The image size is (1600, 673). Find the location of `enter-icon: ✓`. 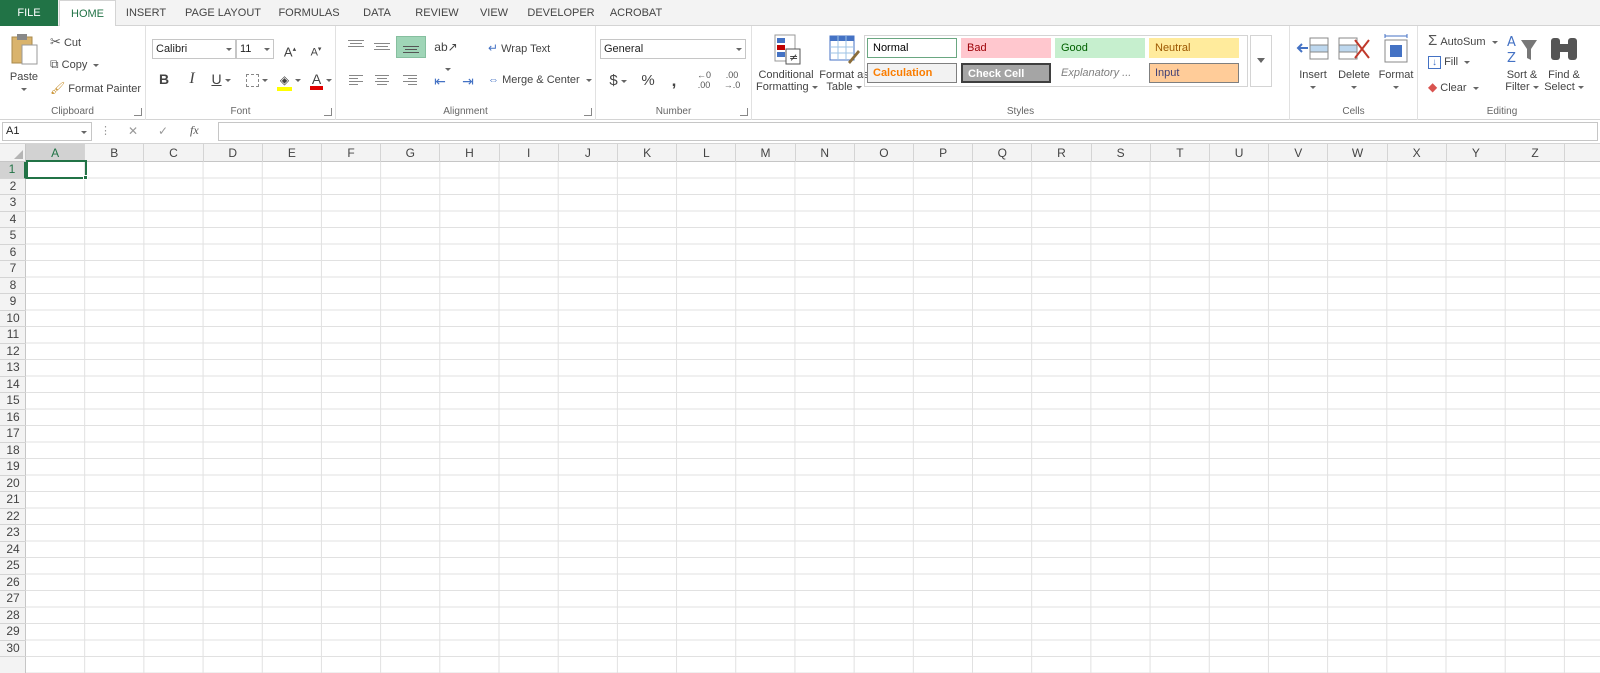

enter-icon: ✓ is located at coordinates (163, 131).